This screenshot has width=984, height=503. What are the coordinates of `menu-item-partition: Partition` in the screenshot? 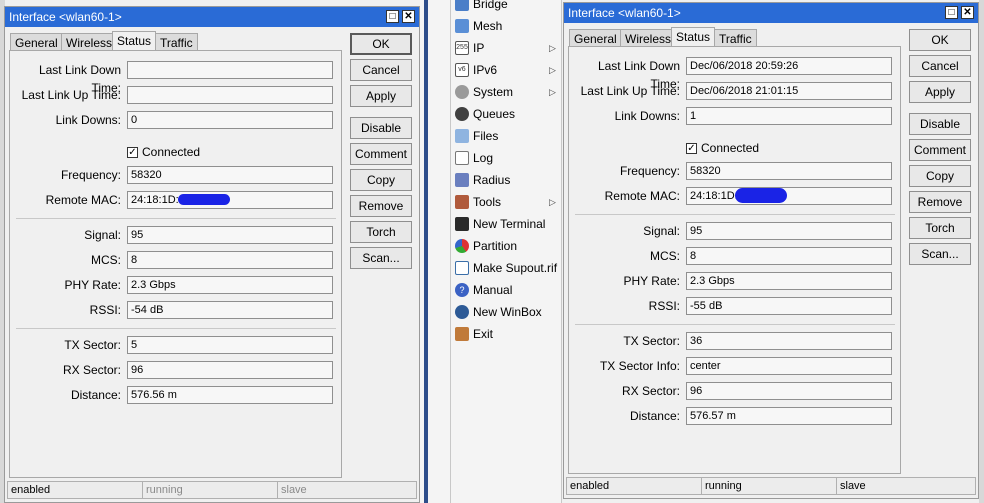 It's located at (506, 246).